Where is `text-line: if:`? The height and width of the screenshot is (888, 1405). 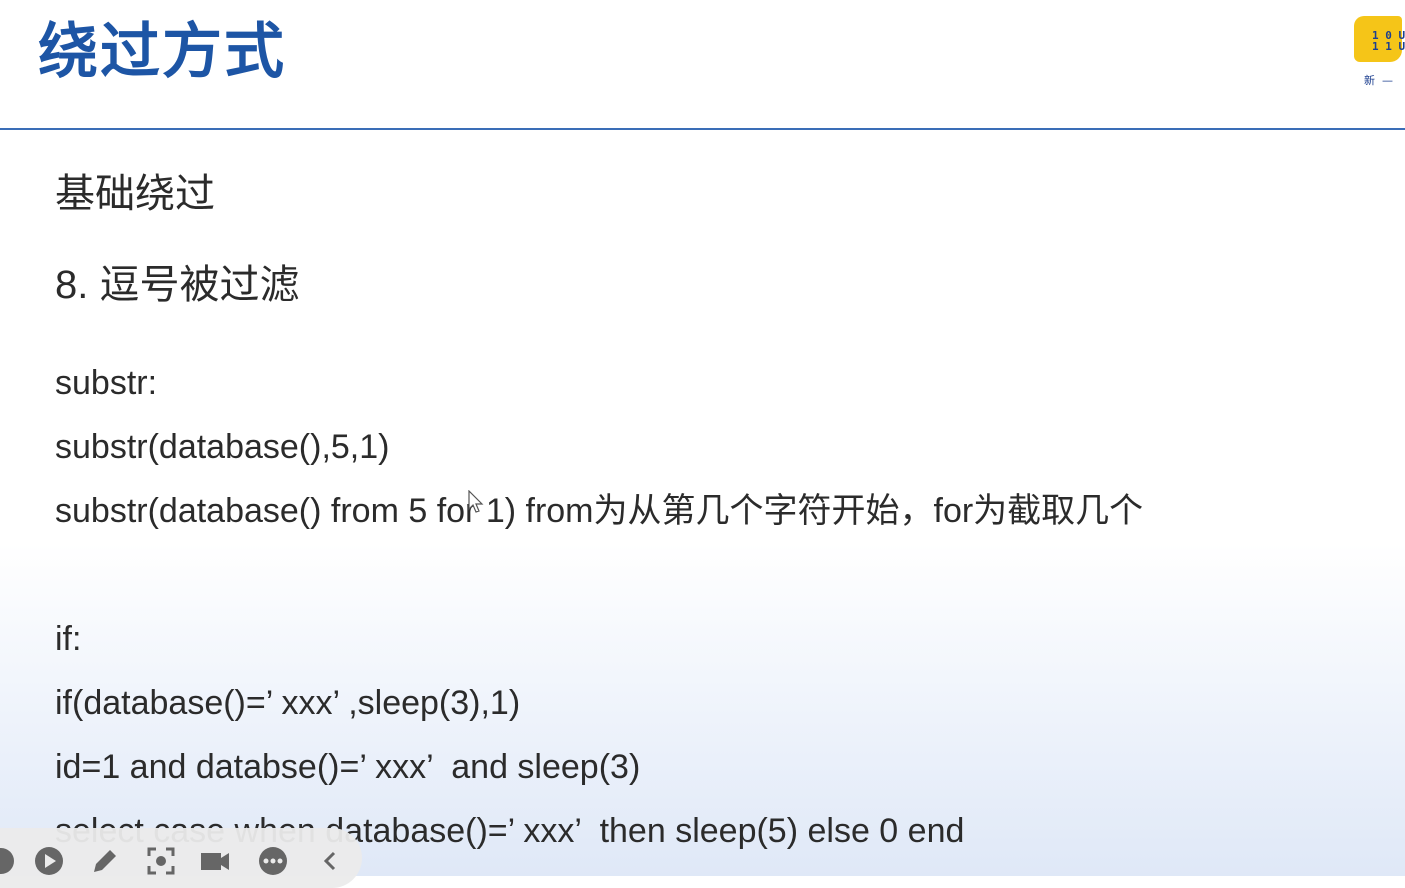
text-line: if: is located at coordinates (68, 639).